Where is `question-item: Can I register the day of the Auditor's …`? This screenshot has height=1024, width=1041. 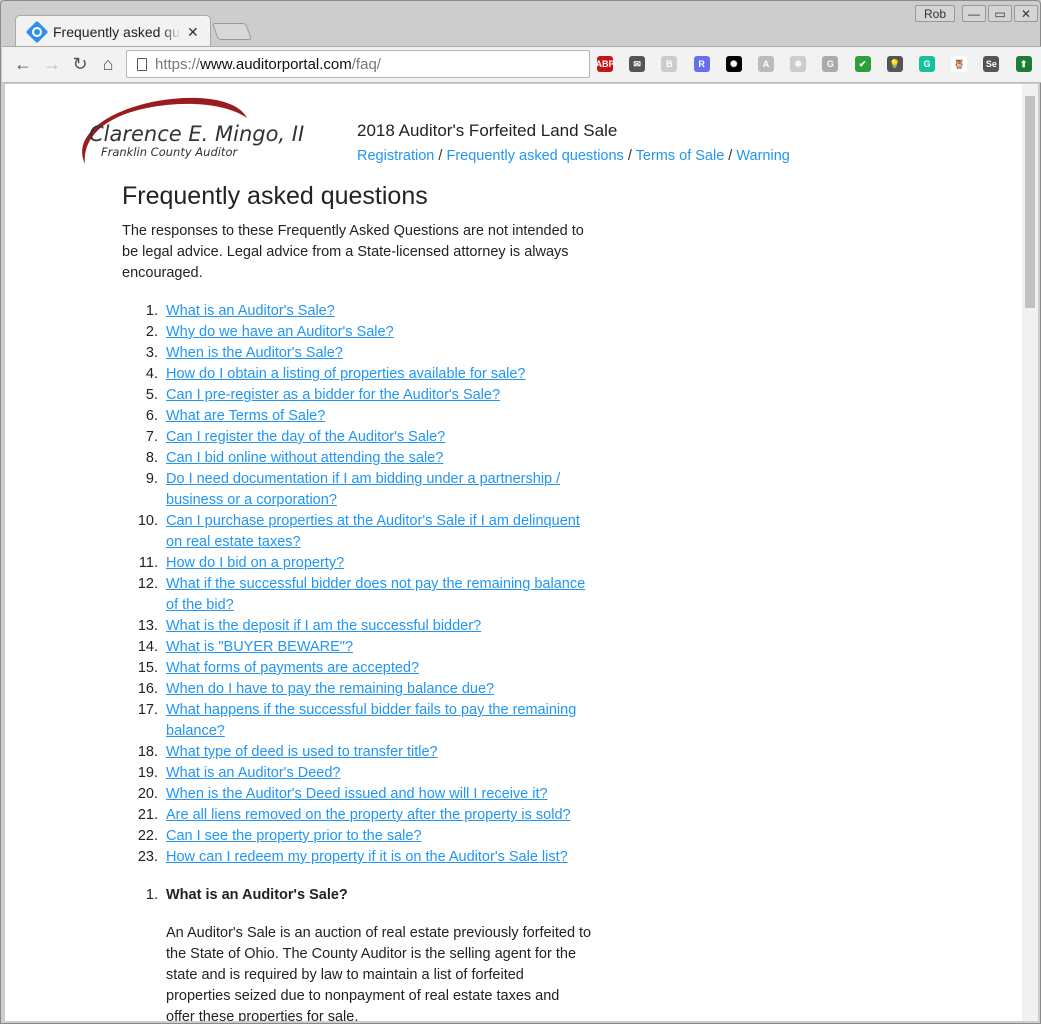
question-item: Can I register the day of the Auditor's … is located at coordinates (377, 437).